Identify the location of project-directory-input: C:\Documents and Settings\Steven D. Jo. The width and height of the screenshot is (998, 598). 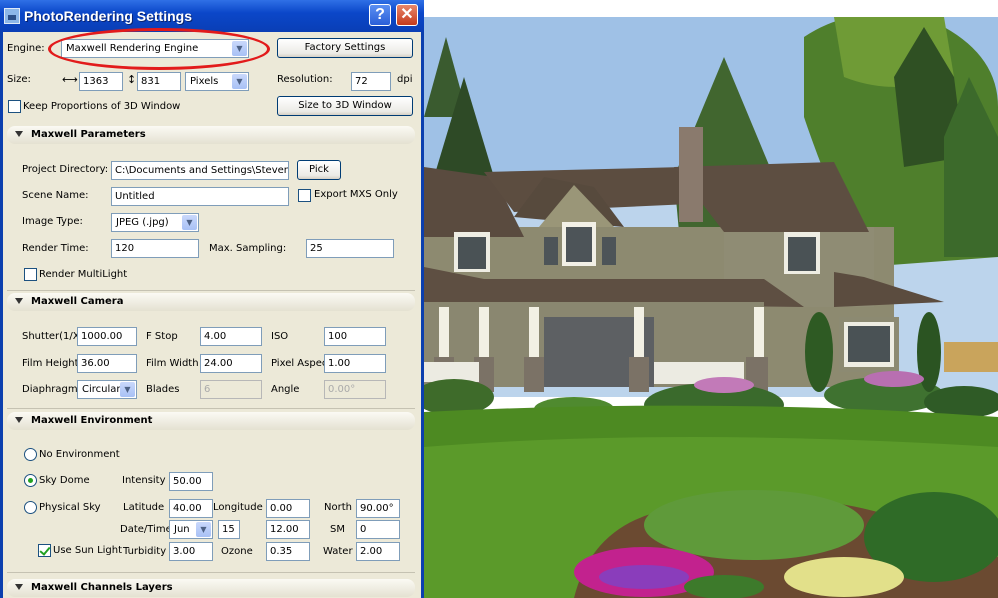
(200, 170).